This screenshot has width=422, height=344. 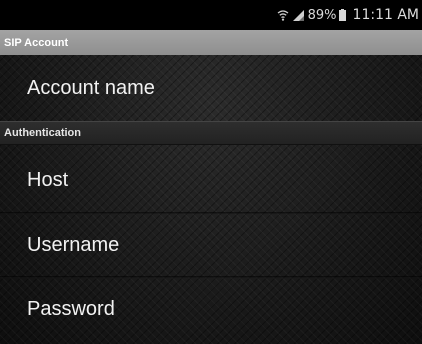 I want to click on battery-icon, so click(x=342, y=15).